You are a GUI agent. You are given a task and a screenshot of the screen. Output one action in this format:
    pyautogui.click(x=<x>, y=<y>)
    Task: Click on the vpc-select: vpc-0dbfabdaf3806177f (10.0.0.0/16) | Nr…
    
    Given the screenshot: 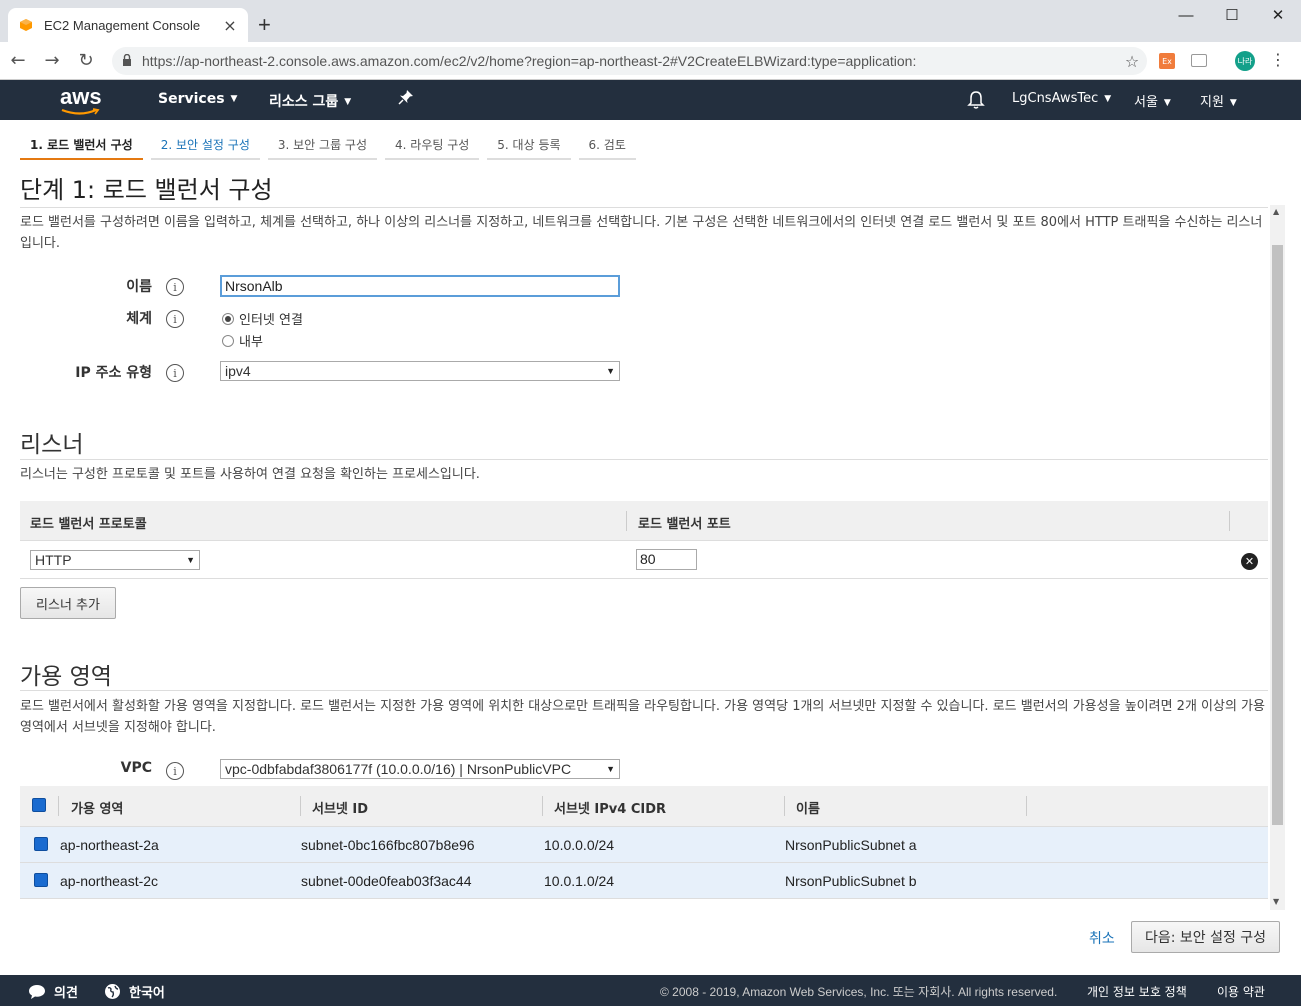 What is the action you would take?
    pyautogui.click(x=420, y=769)
    